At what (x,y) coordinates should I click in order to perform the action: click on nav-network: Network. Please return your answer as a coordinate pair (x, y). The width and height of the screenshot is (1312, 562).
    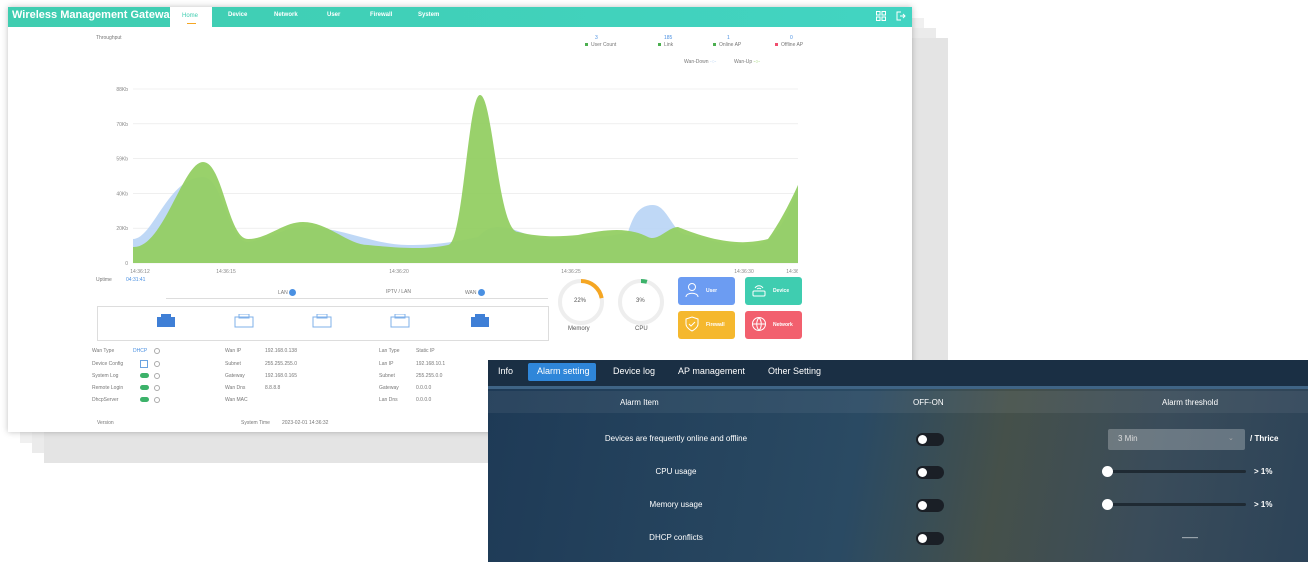
    Looking at the image, I should click on (286, 15).